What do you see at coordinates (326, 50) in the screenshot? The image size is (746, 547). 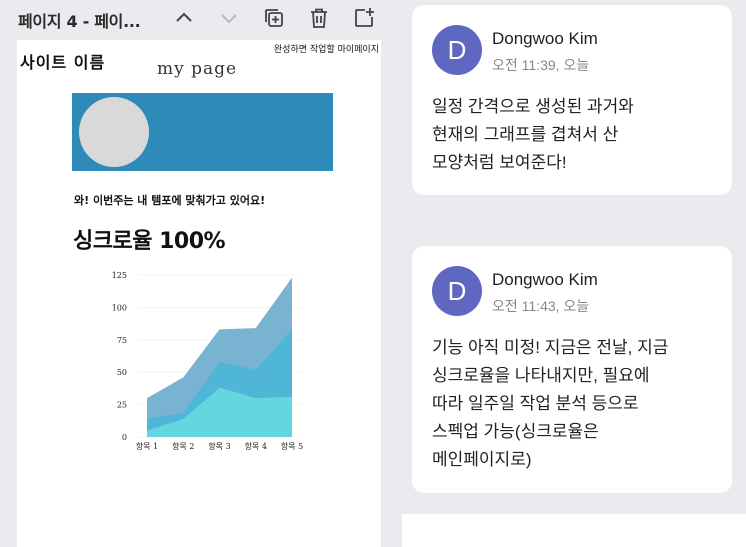 I see `top-note: 완성하면 작업할 마이페이지` at bounding box center [326, 50].